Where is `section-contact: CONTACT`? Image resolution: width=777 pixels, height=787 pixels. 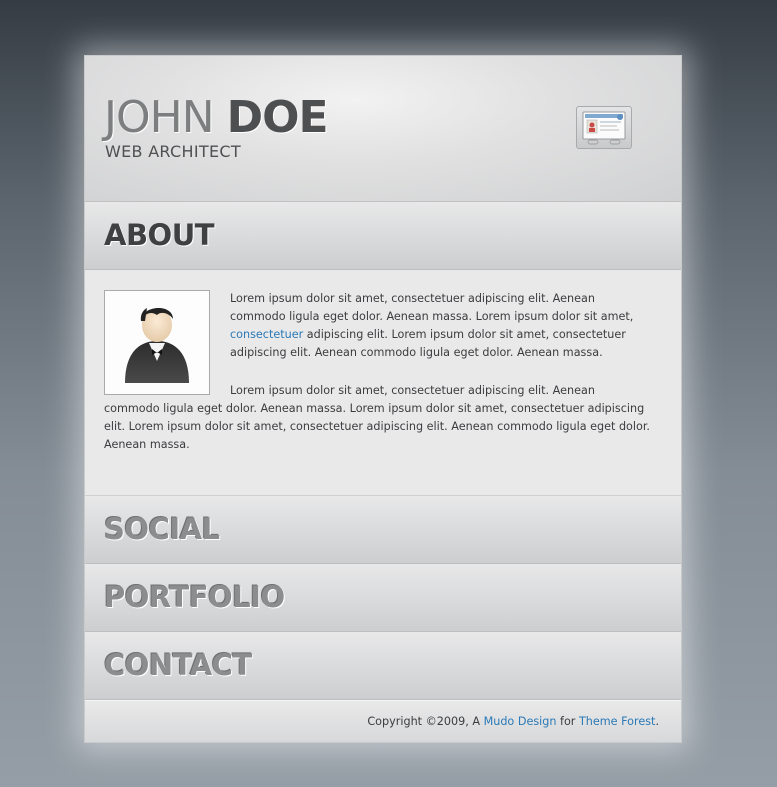
section-contact: CONTACT is located at coordinates (383, 666).